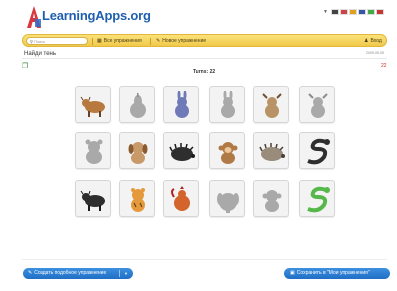 The image size is (397, 291). I want to click on card-bull-color, so click(93, 104).